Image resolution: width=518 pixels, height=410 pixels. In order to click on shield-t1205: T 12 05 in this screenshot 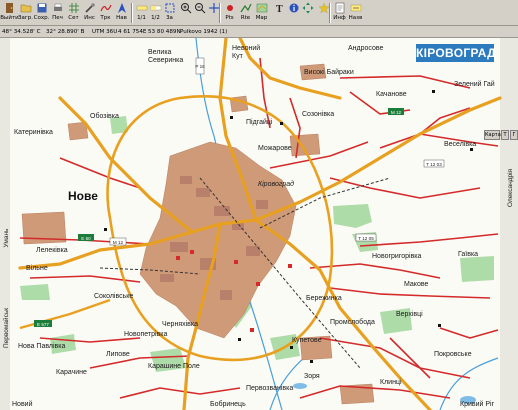, I will do `click(366, 237)`.